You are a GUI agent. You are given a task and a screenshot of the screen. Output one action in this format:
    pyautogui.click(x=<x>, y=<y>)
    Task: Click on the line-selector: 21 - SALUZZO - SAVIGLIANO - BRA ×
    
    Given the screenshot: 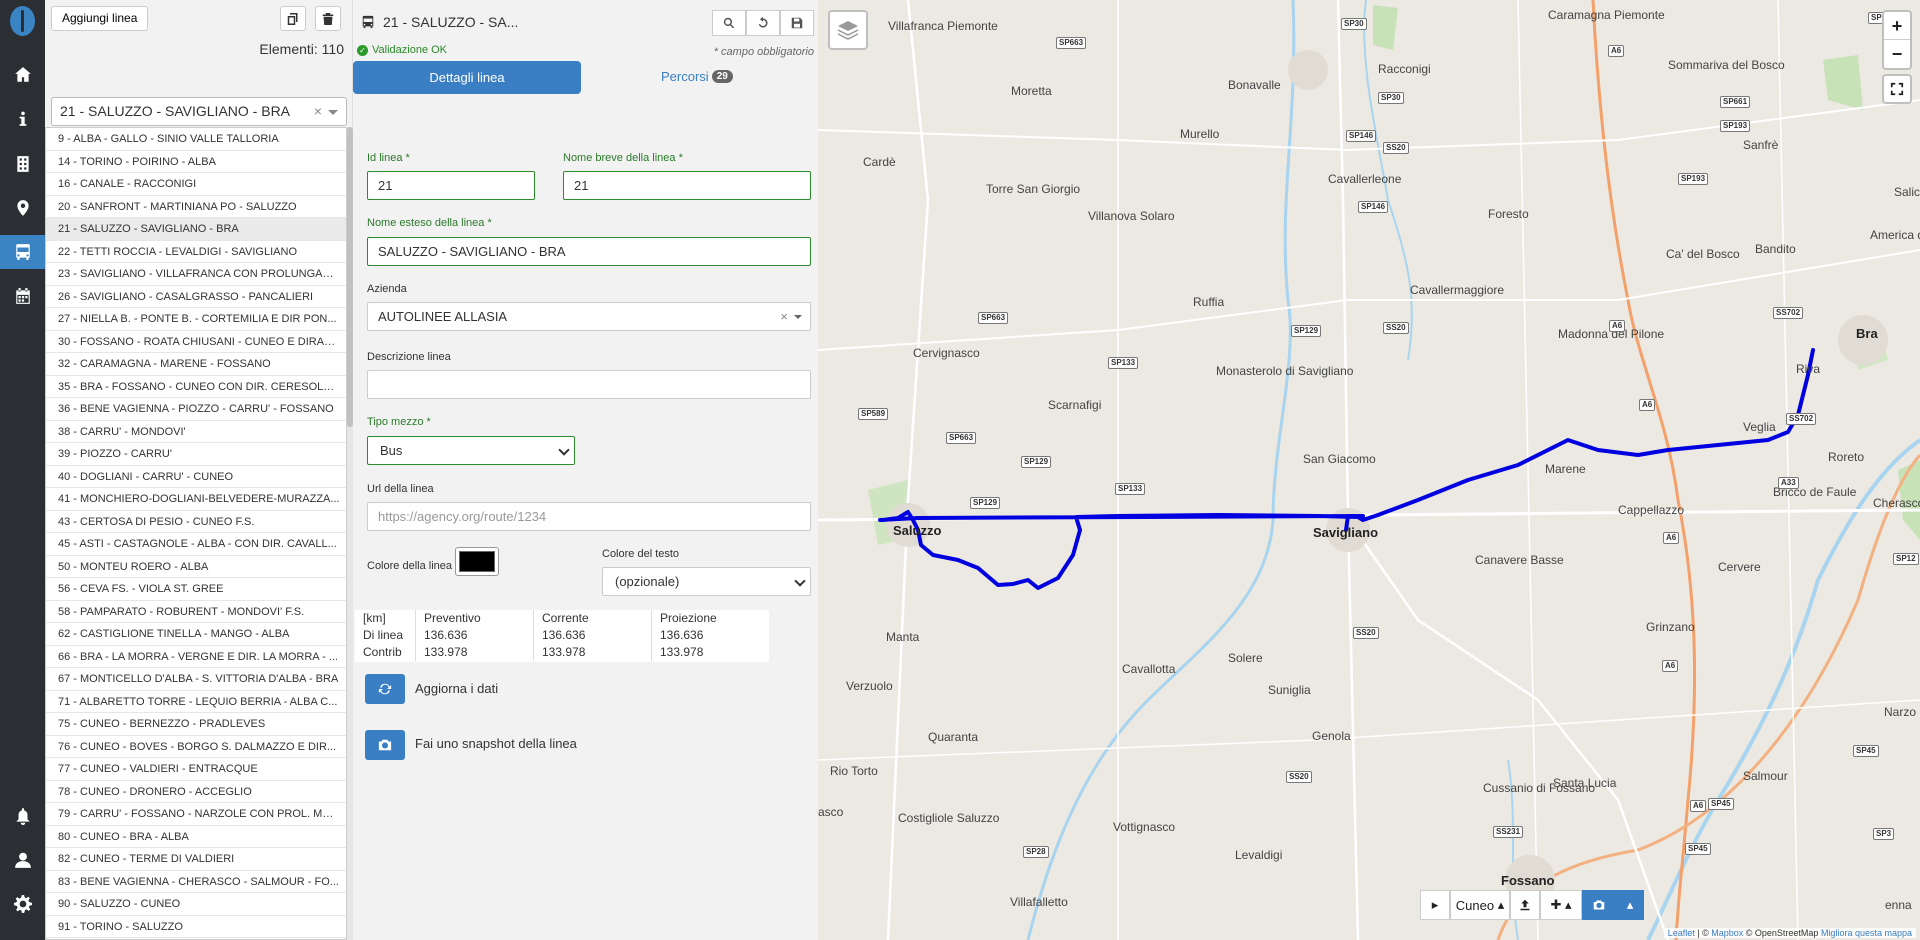 What is the action you would take?
    pyautogui.click(x=199, y=111)
    